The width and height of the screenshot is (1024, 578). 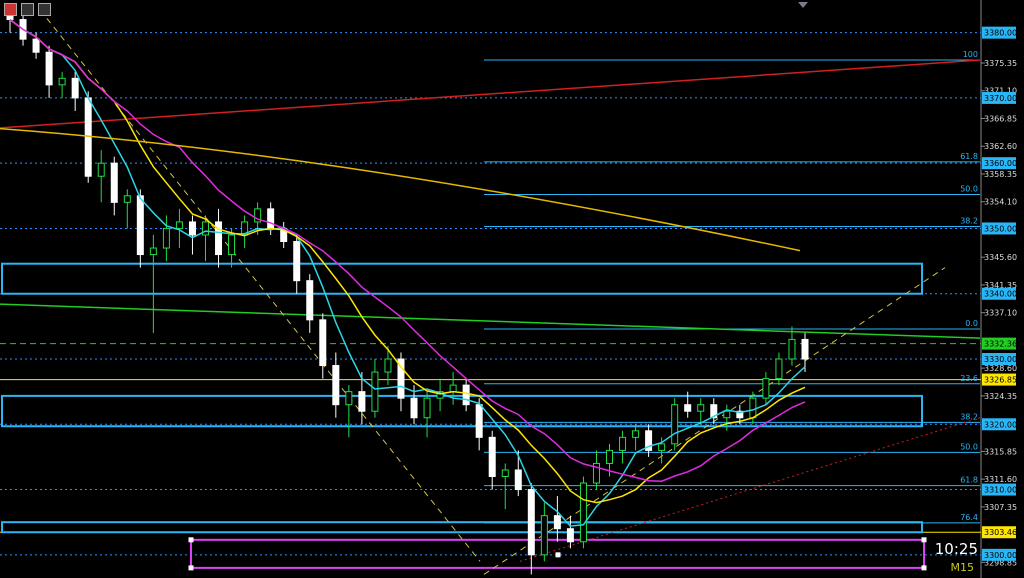 What do you see at coordinates (44, 9) in the screenshot?
I see `chart-scroll-icon` at bounding box center [44, 9].